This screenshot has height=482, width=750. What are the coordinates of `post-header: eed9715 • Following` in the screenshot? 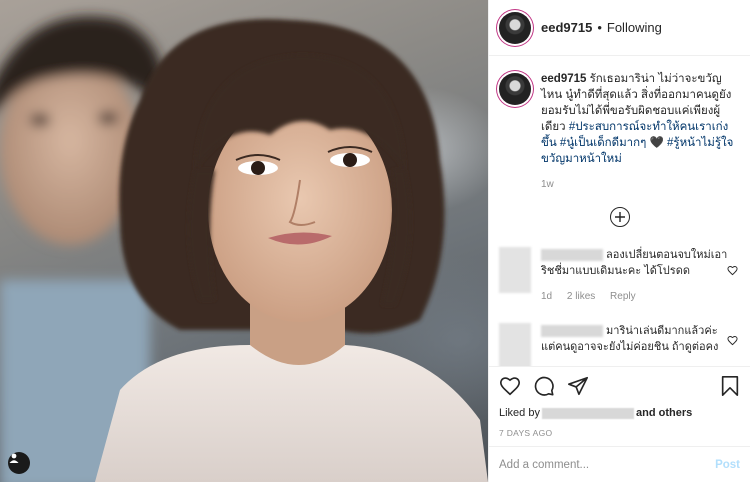 It's located at (619, 28).